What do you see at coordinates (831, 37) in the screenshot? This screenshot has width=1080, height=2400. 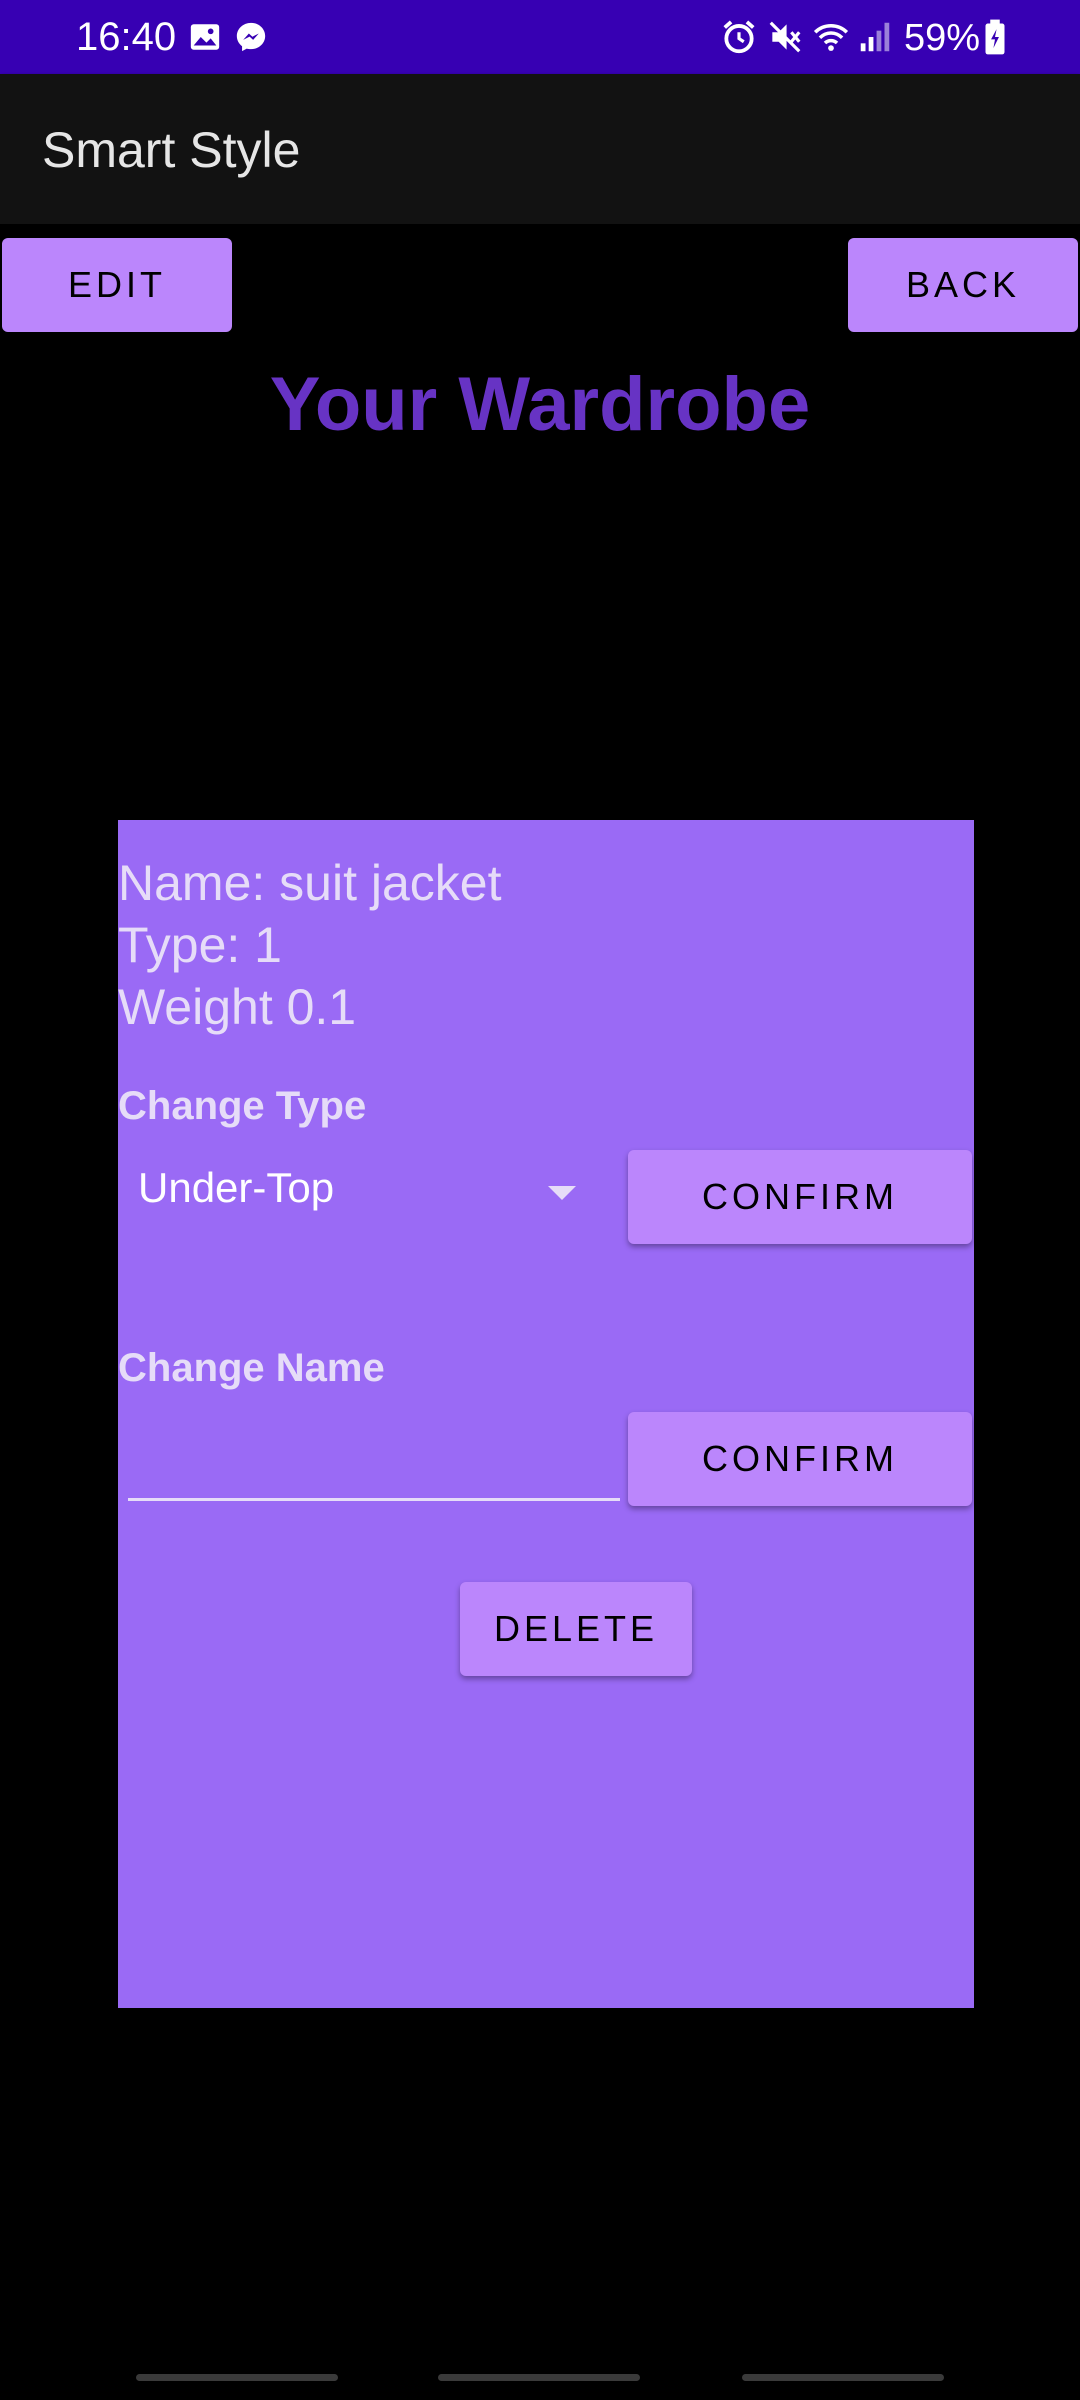 I see `wifi-icon` at bounding box center [831, 37].